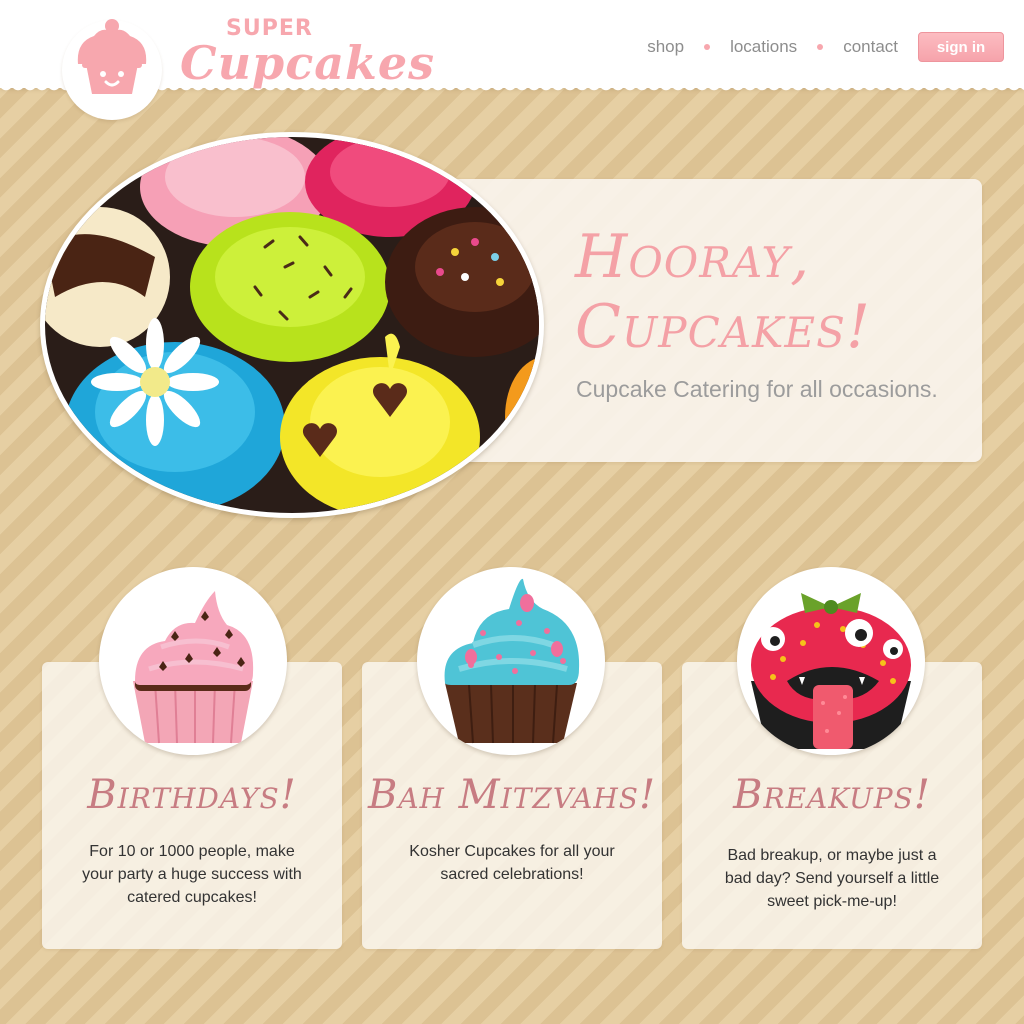 Image resolution: width=1024 pixels, height=1024 pixels. Describe the element at coordinates (757, 389) in the screenshot. I see `hero-subtitle: Cupcake Catering for all occasions.` at that location.